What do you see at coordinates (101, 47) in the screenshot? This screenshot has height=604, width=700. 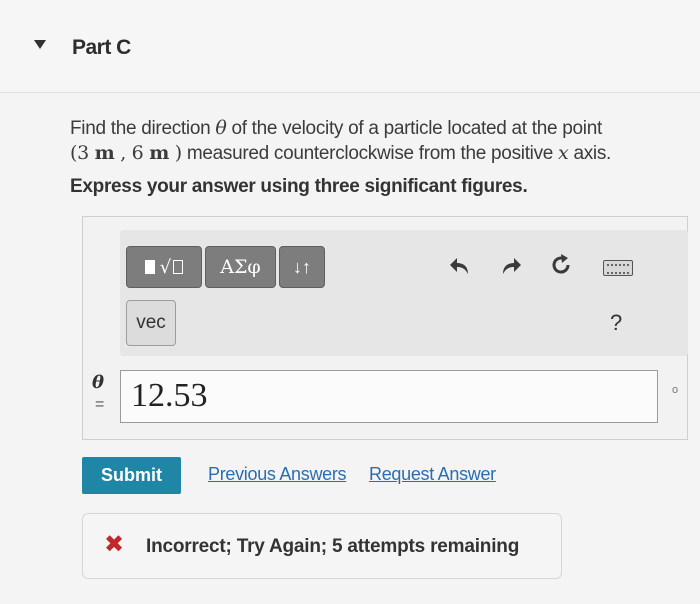 I see `part-title: Part C` at bounding box center [101, 47].